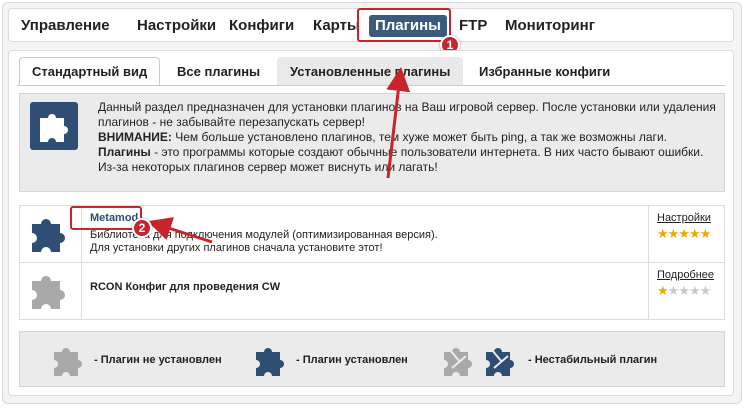 Image resolution: width=752 pixels, height=412 pixels. I want to click on annotation-badge-2: 2, so click(142, 228).